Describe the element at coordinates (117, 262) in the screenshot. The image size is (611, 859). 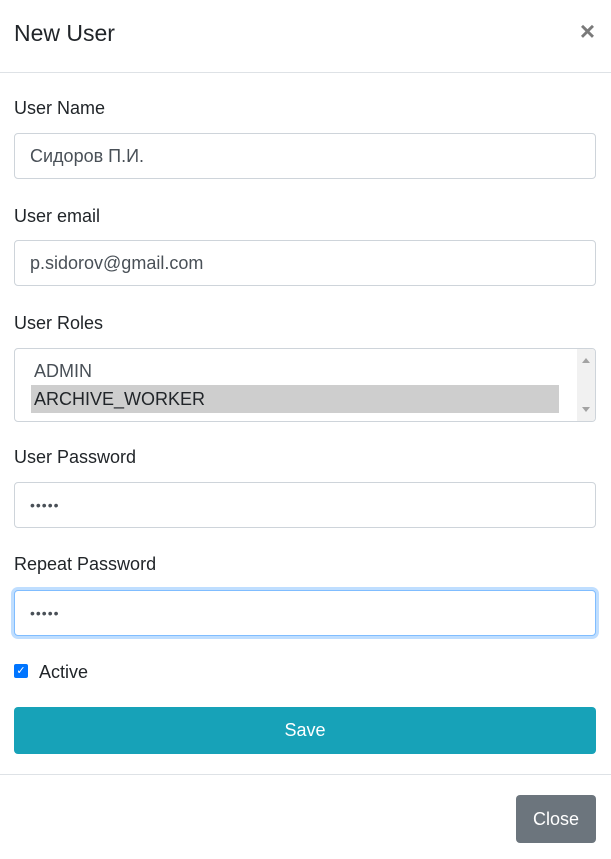
I see `user-email-value: p.sidorov@gmail.com` at that location.